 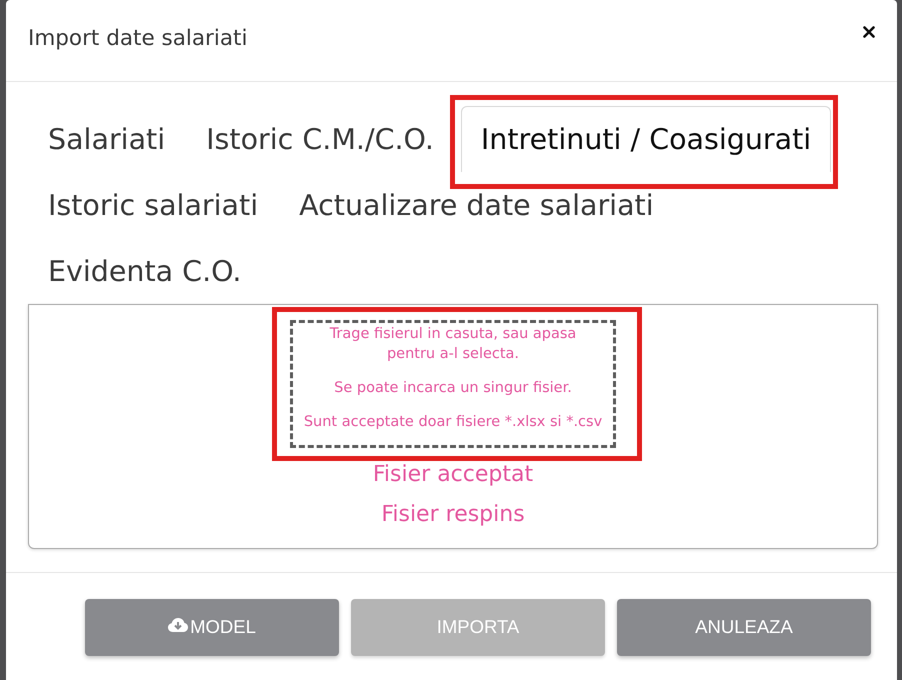 What do you see at coordinates (320, 139) in the screenshot?
I see `tab: Istoric C.M./C.O.` at bounding box center [320, 139].